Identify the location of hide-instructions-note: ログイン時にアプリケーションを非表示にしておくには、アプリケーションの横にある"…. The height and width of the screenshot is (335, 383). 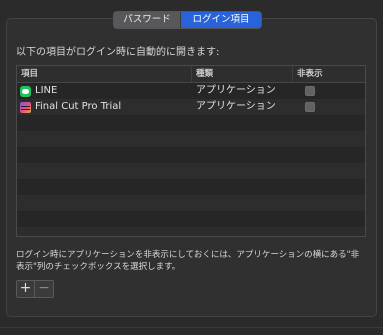
(188, 261).